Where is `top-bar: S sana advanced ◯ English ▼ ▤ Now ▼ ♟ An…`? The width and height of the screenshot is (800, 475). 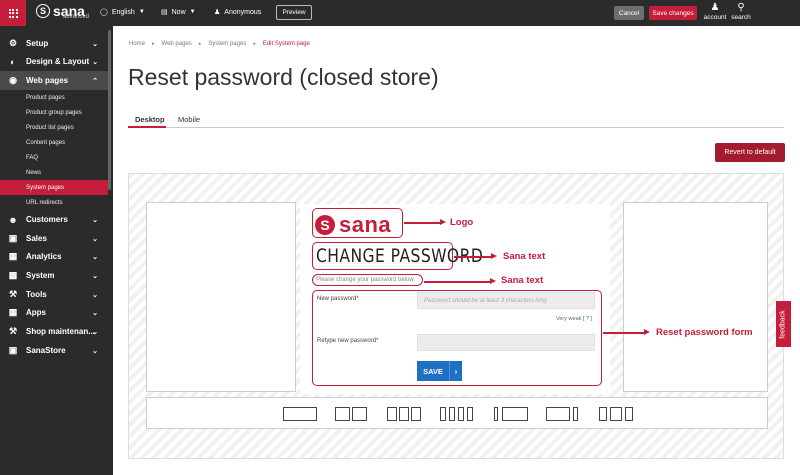 top-bar: S sana advanced ◯ English ▼ ▤ Now ▼ ♟ An… is located at coordinates (400, 13).